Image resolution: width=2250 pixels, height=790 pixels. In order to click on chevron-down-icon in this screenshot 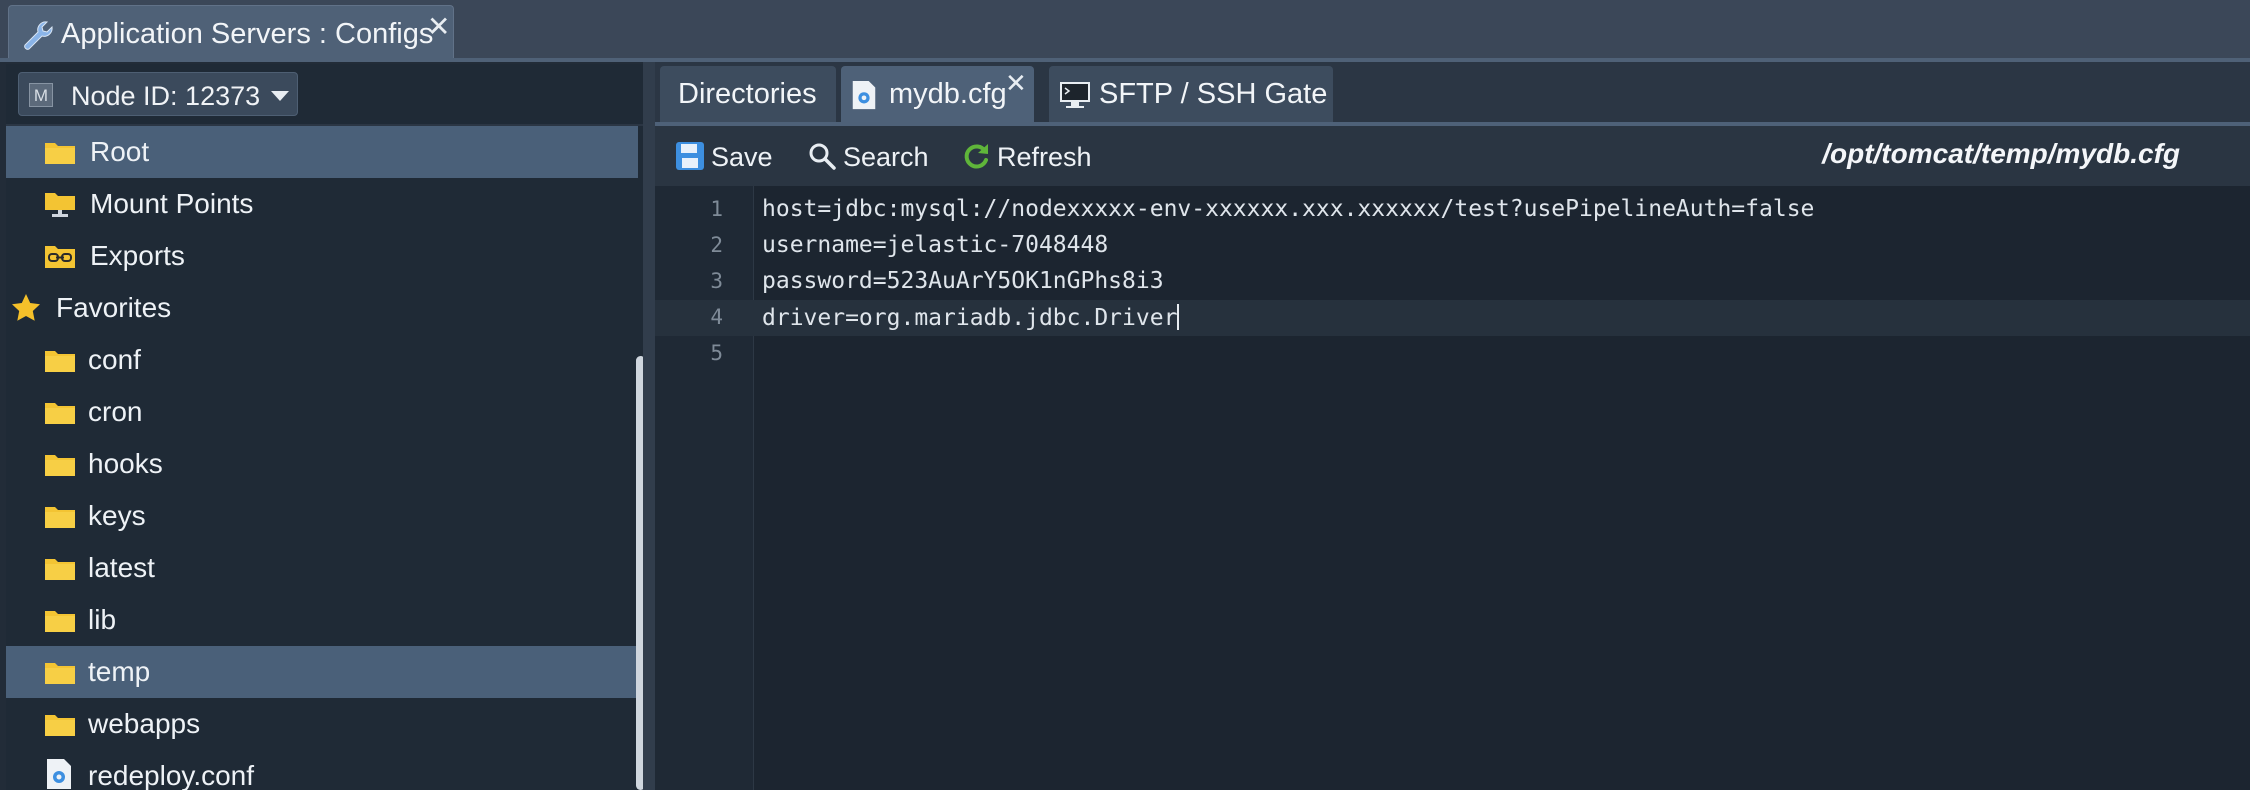, I will do `click(280, 96)`.